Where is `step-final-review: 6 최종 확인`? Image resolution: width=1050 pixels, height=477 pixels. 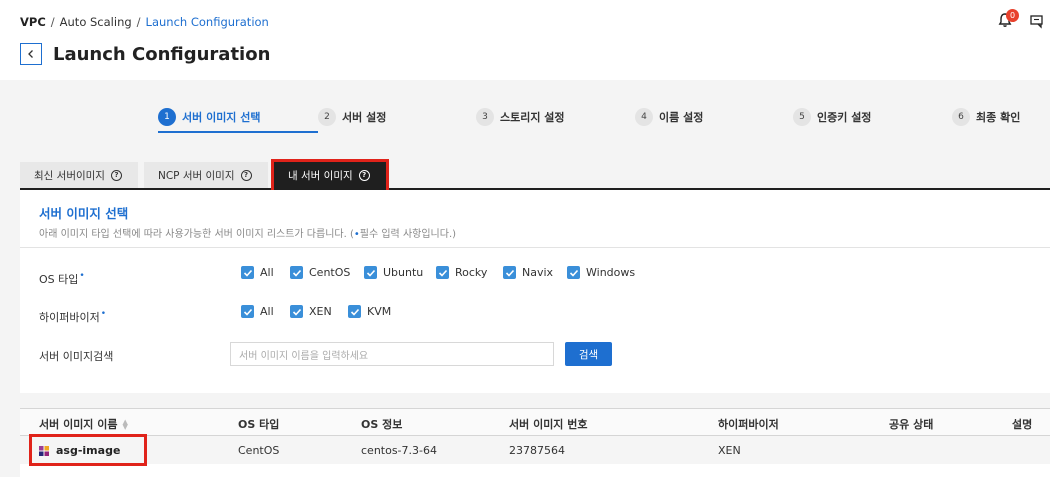
step-final-review: 6 최종 확인 is located at coordinates (986, 117).